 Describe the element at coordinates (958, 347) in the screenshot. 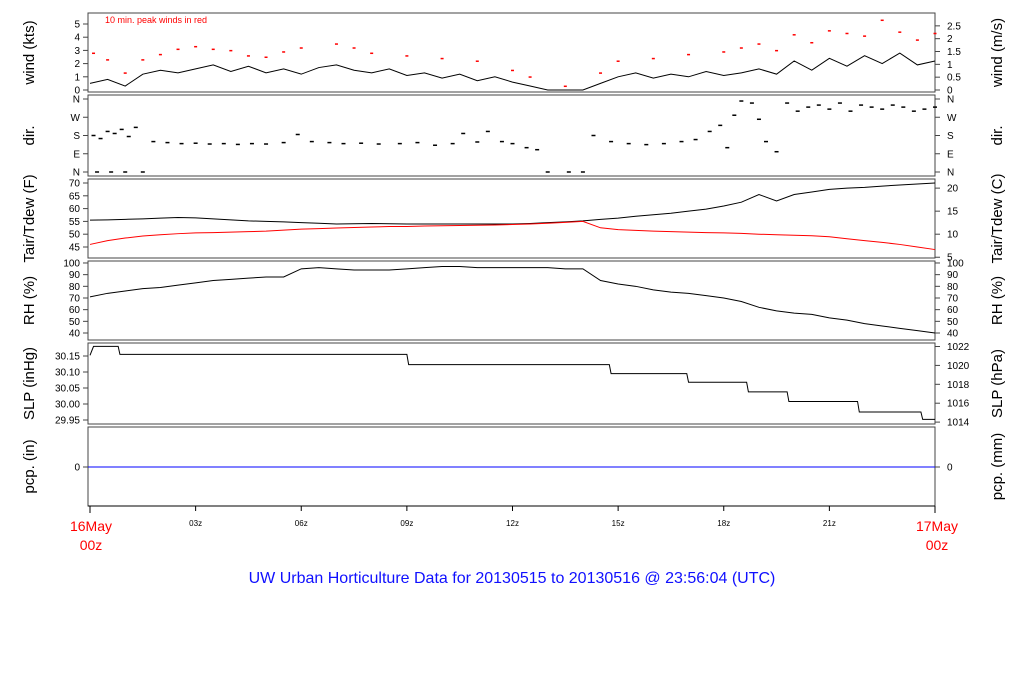

I see `slp-hpa-tick: 1022` at that location.